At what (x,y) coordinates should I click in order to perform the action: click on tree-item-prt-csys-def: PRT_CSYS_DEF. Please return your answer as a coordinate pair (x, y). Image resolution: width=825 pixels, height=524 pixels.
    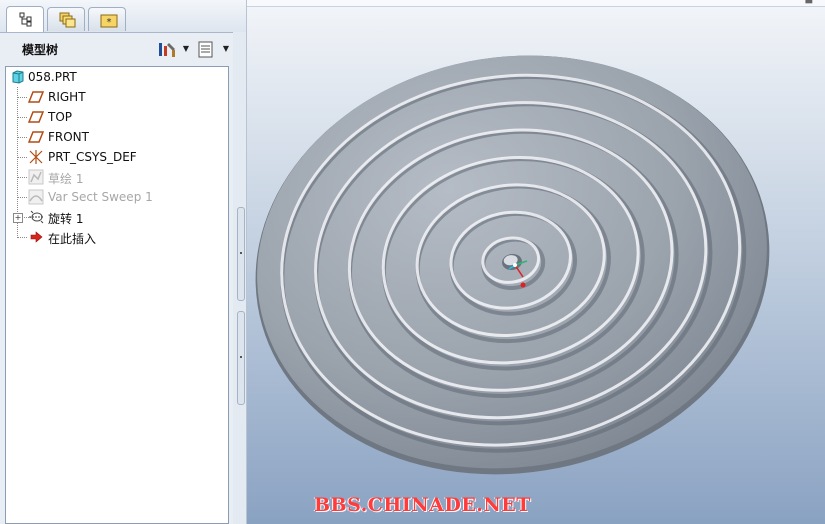
    Looking at the image, I should click on (117, 157).